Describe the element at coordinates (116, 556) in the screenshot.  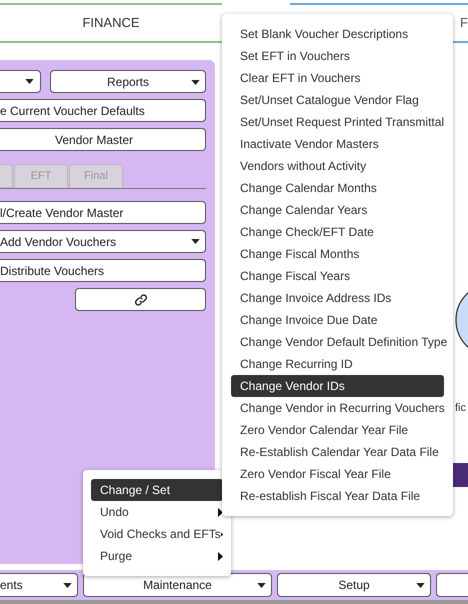
I see `menu-item-label: Purge` at that location.